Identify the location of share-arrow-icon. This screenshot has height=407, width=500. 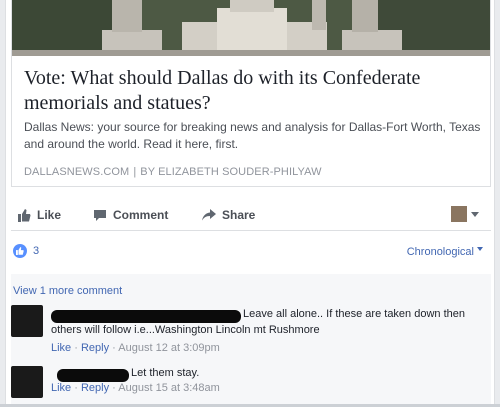
(209, 215).